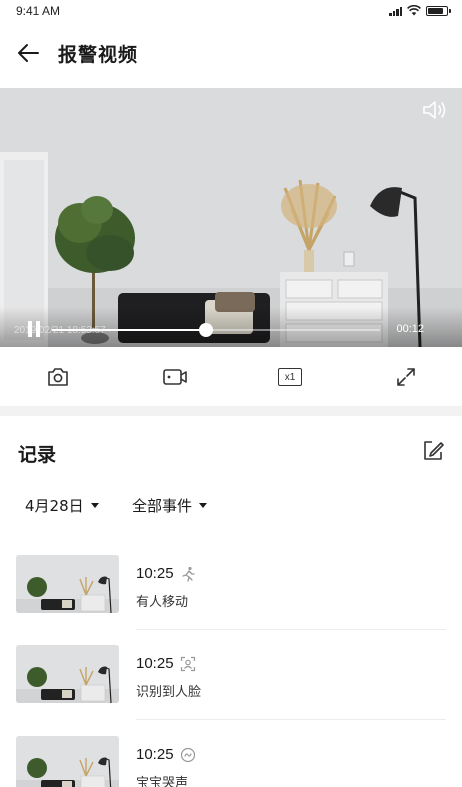 This screenshot has width=462, height=787. Describe the element at coordinates (410, 329) in the screenshot. I see `video-duration: 00:12` at that location.